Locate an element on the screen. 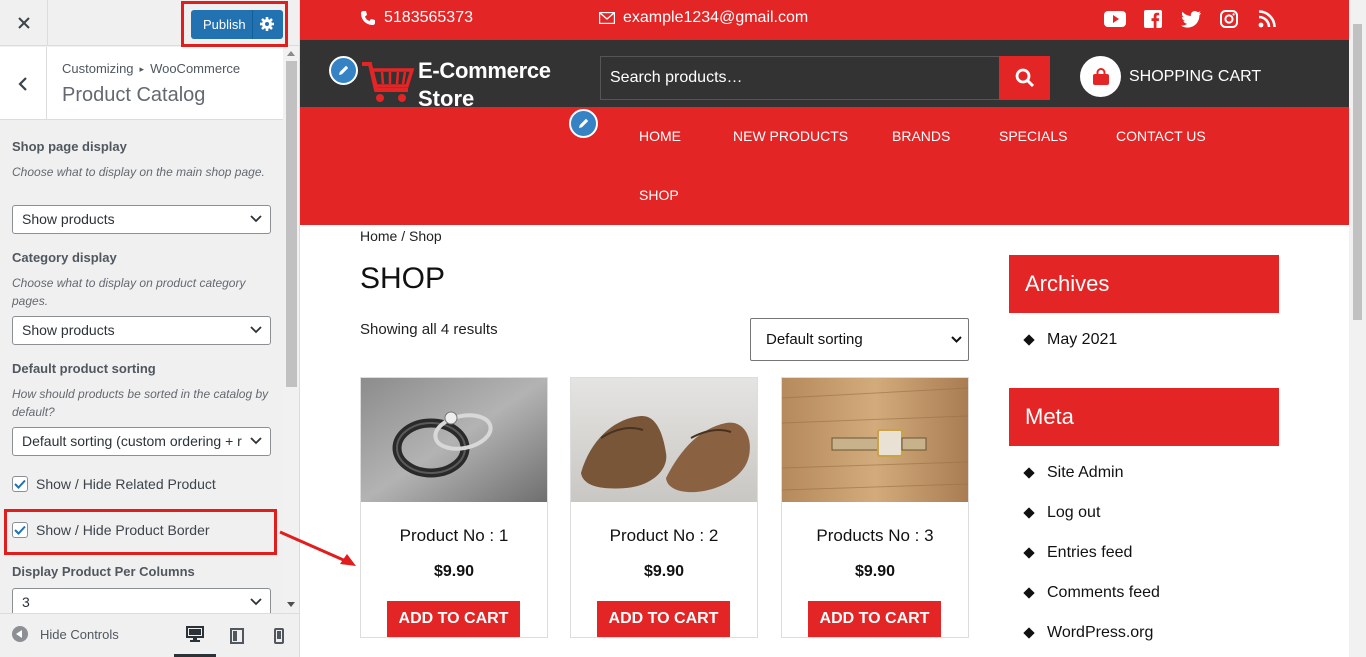  nav-specials: SPECIALS is located at coordinates (1033, 136).